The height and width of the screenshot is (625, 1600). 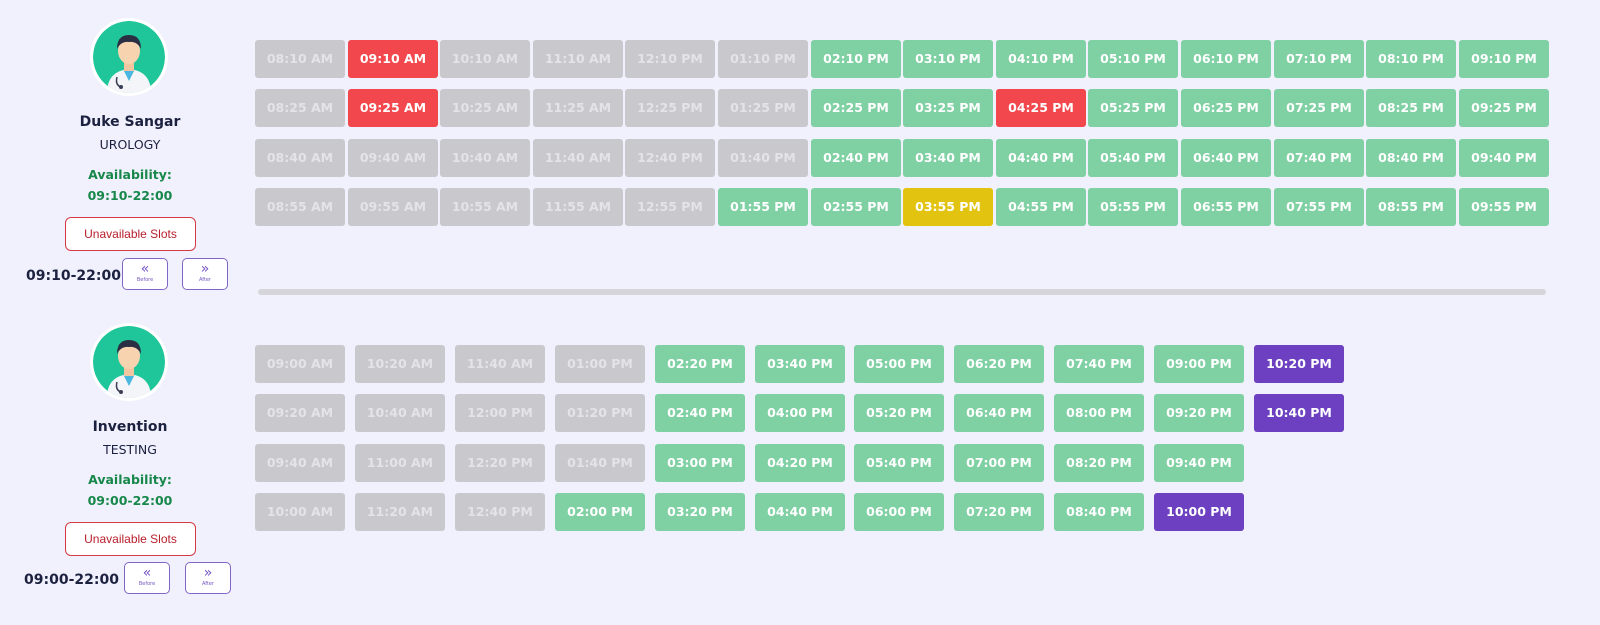 What do you see at coordinates (800, 463) in the screenshot?
I see `time-slot-open: 04:20 PM` at bounding box center [800, 463].